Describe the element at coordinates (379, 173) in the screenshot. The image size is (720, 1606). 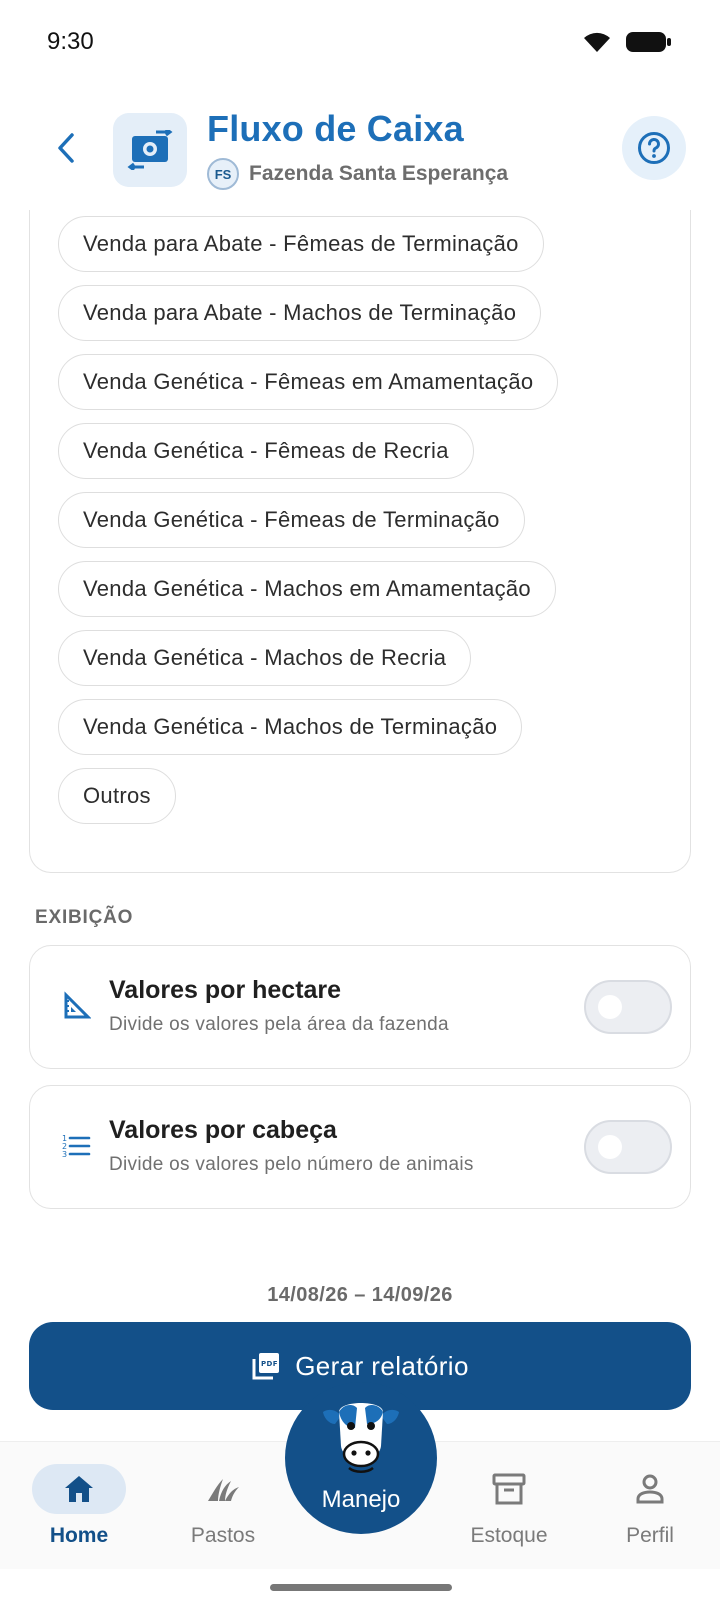
I see `farm-name: Fazenda Santa Esperança` at that location.